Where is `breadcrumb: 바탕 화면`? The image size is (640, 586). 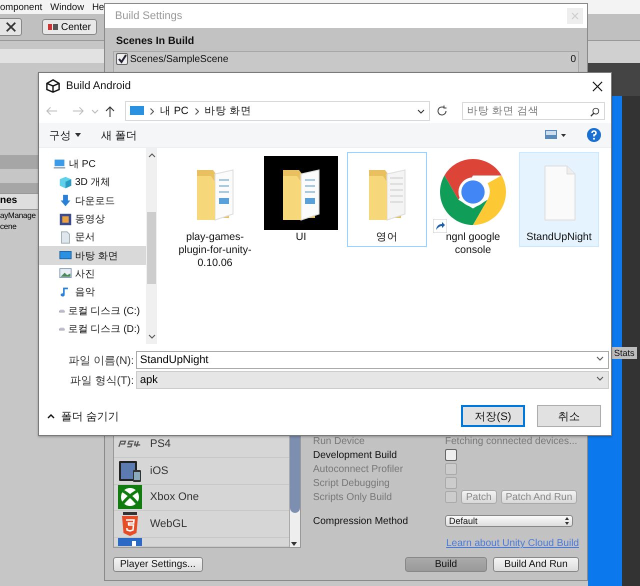
breadcrumb: 바탕 화면 is located at coordinates (228, 111).